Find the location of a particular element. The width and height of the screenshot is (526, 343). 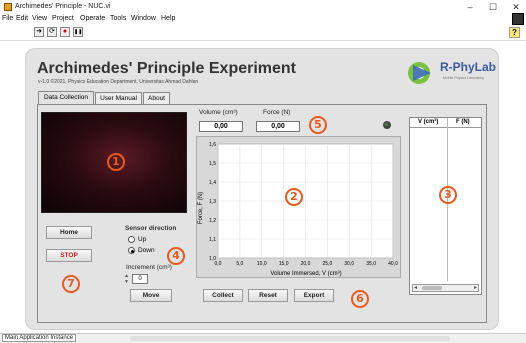

table-col-volume: V (cm³) is located at coordinates (428, 122).